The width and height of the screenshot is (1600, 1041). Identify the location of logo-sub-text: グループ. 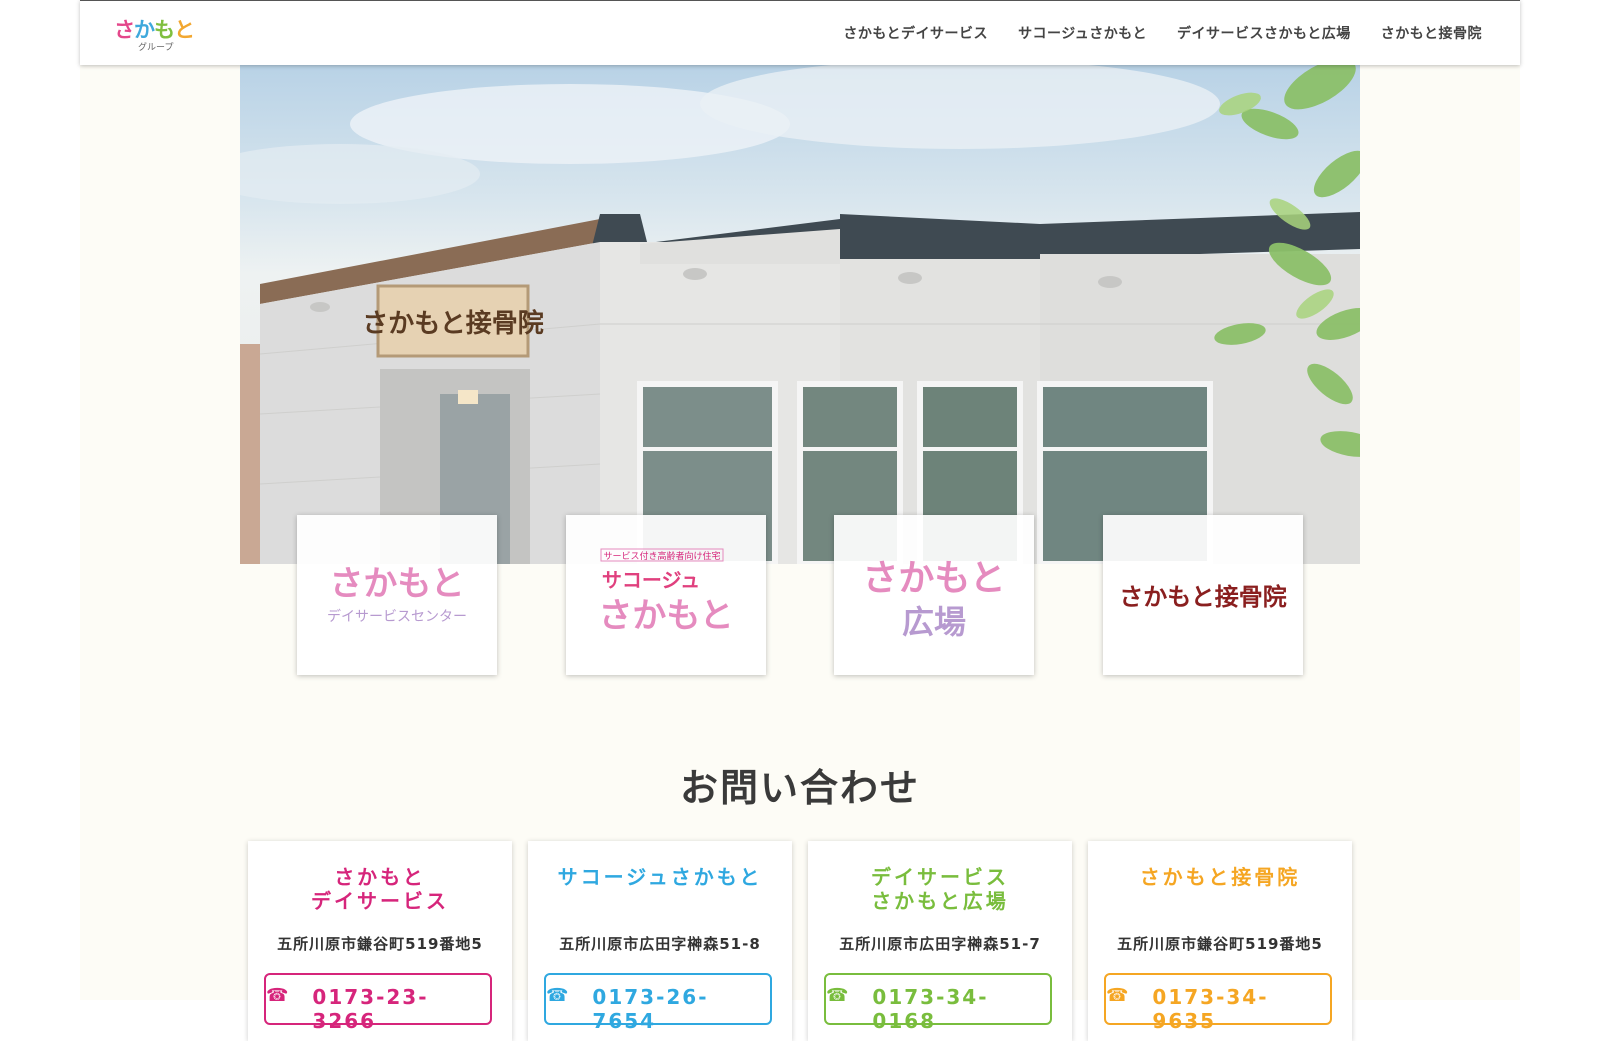
(155, 46).